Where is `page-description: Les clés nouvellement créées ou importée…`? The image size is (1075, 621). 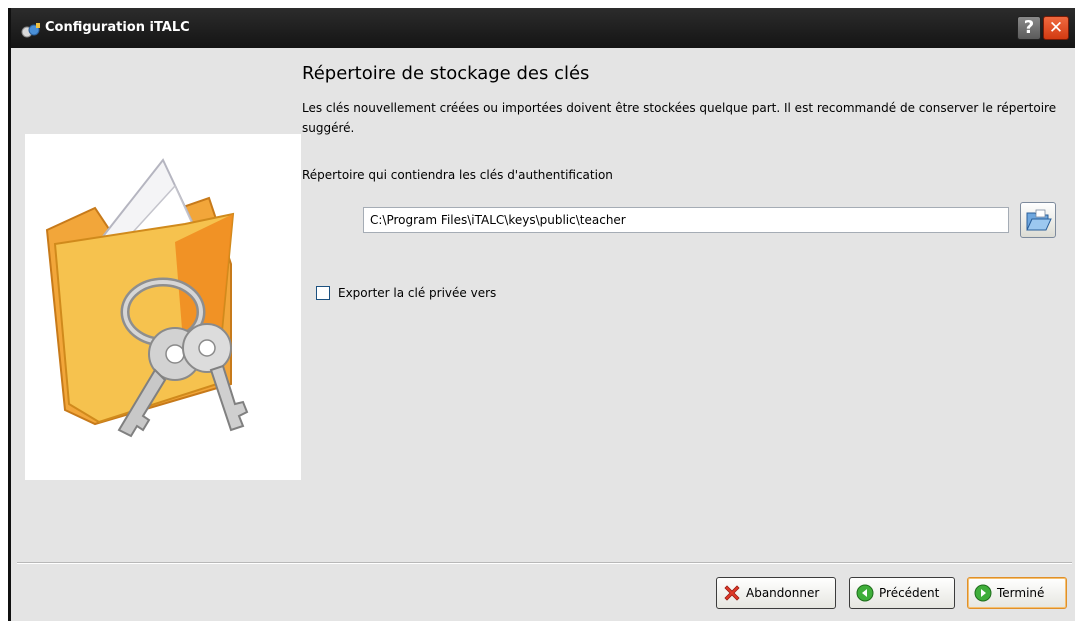 page-description: Les clés nouvellement créées ou importée… is located at coordinates (679, 118).